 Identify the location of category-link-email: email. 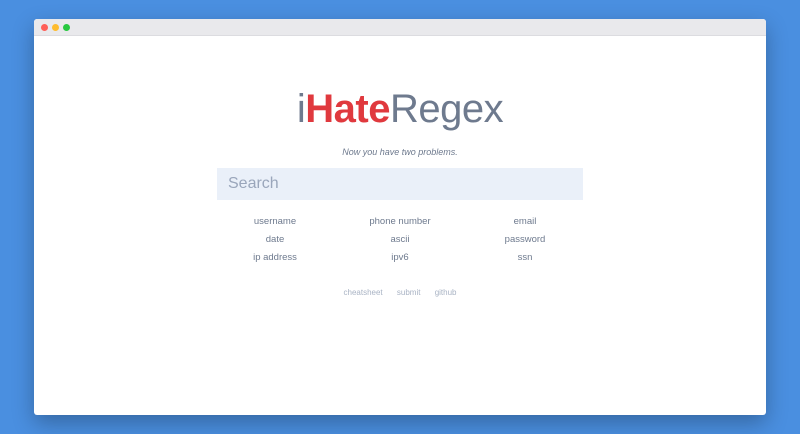
(525, 221).